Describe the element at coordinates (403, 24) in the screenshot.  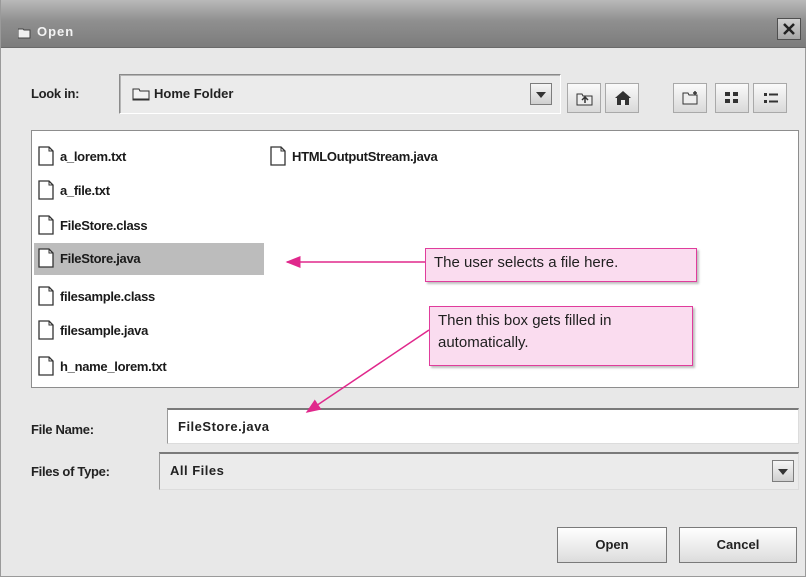
I see `title-bar: Open` at that location.